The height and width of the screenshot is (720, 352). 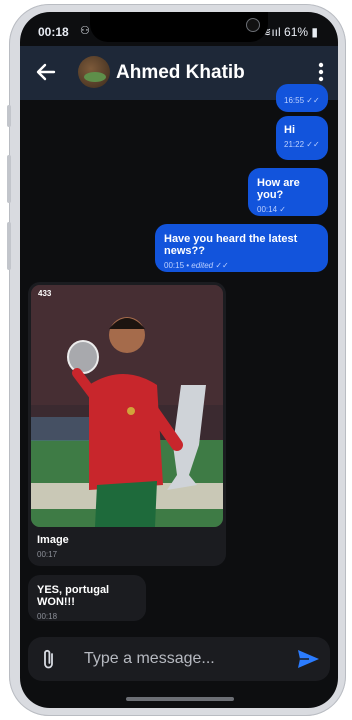 What do you see at coordinates (278, 189) in the screenshot?
I see `message-text: How are you?` at bounding box center [278, 189].